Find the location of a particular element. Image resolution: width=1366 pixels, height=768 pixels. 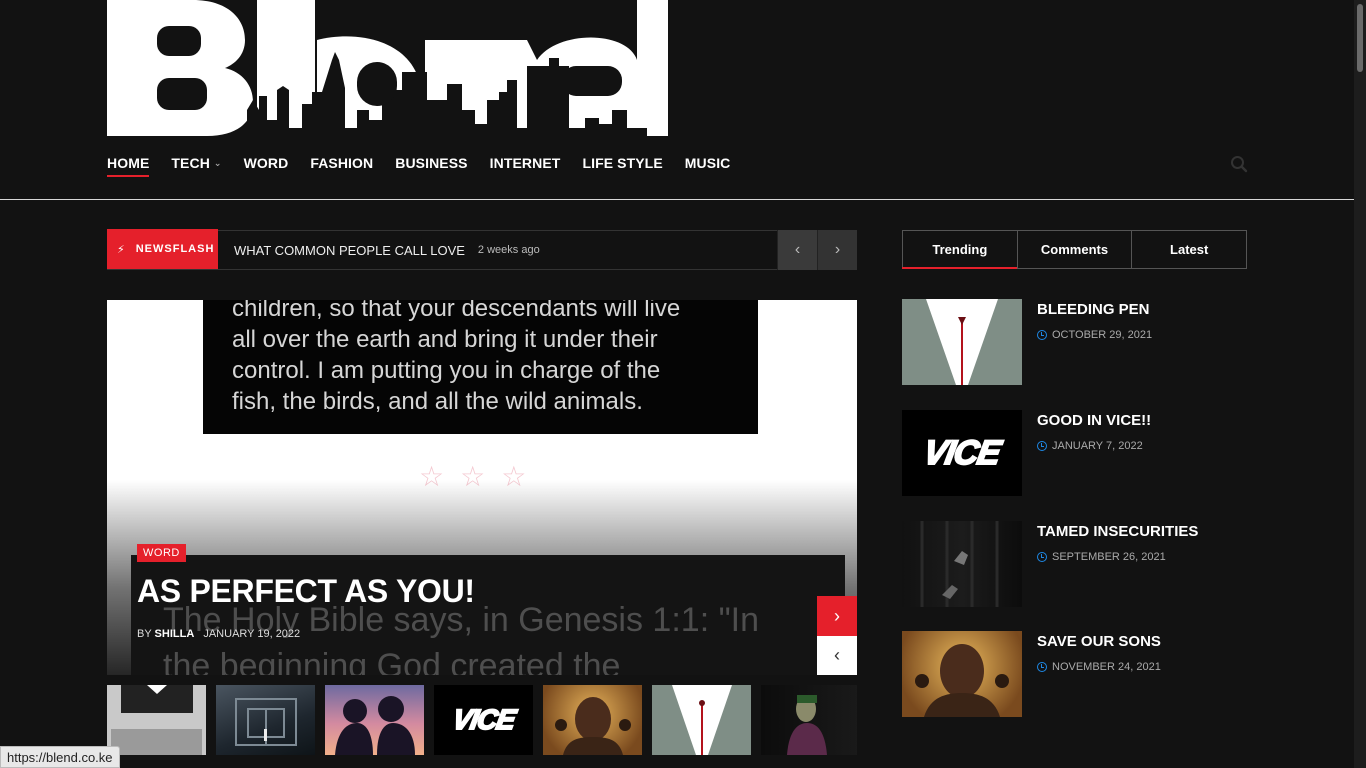

tab-label: Trending is located at coordinates (960, 249).